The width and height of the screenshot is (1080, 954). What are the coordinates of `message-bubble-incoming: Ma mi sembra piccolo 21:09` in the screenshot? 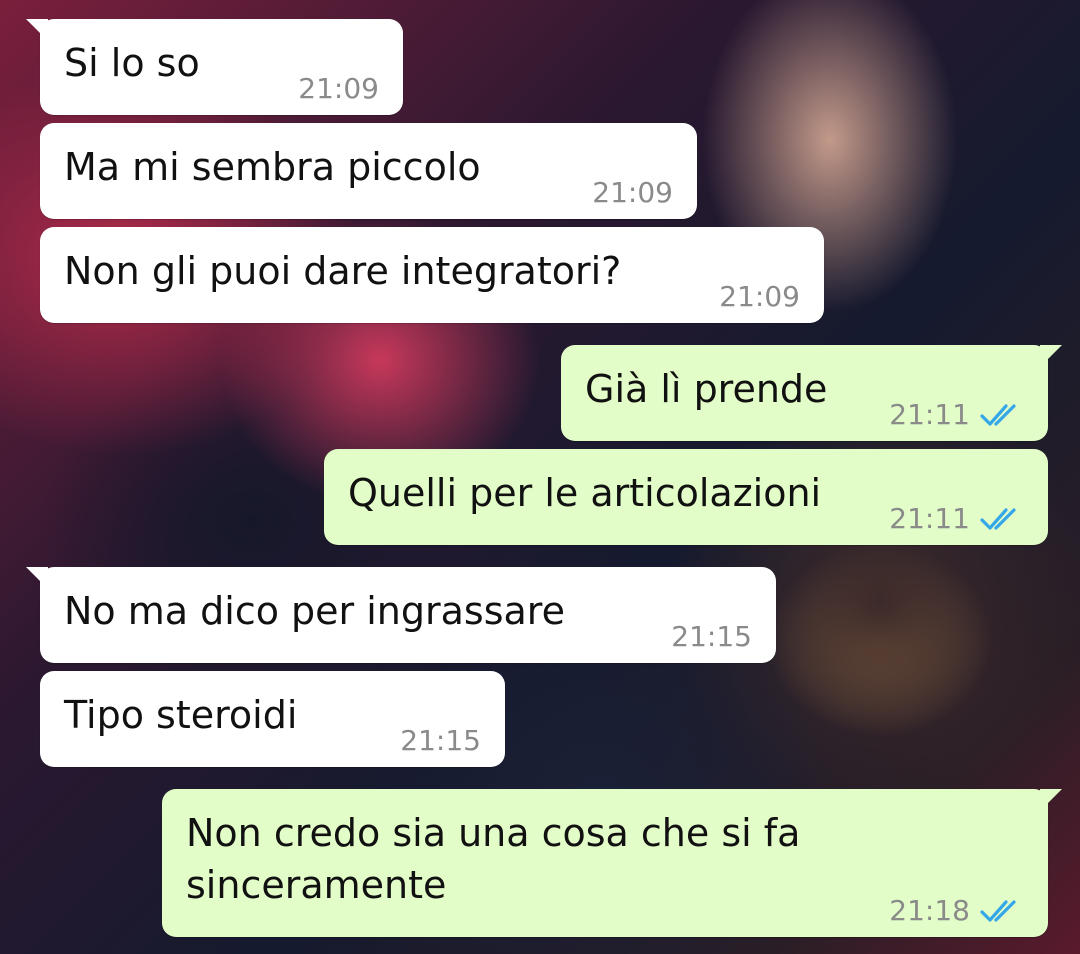 It's located at (368, 171).